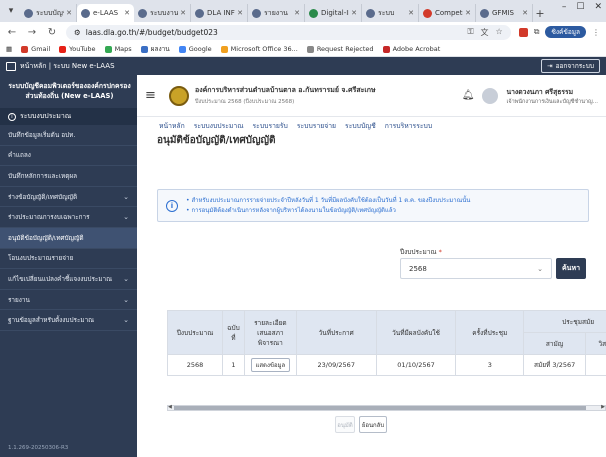  What do you see at coordinates (373, 424) in the screenshot?
I see `back-button: ย้อนกลับ` at bounding box center [373, 424].